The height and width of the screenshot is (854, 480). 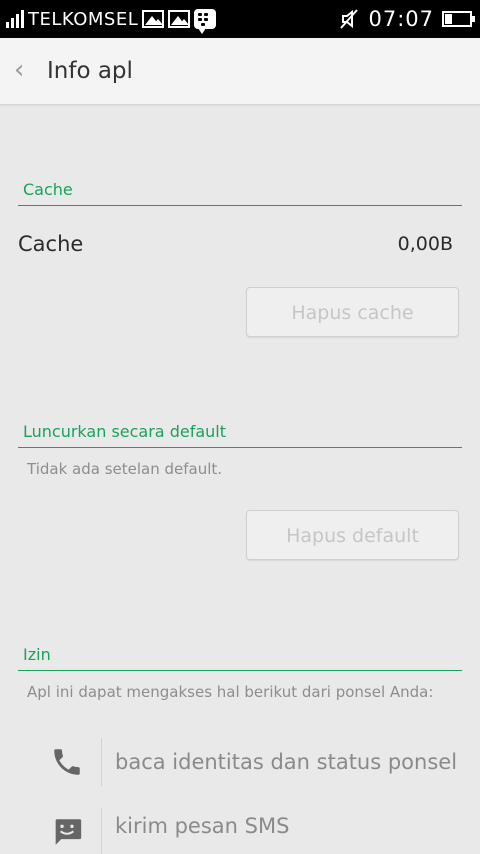 I want to click on status-bar-right: 07:07, so click(x=406, y=19).